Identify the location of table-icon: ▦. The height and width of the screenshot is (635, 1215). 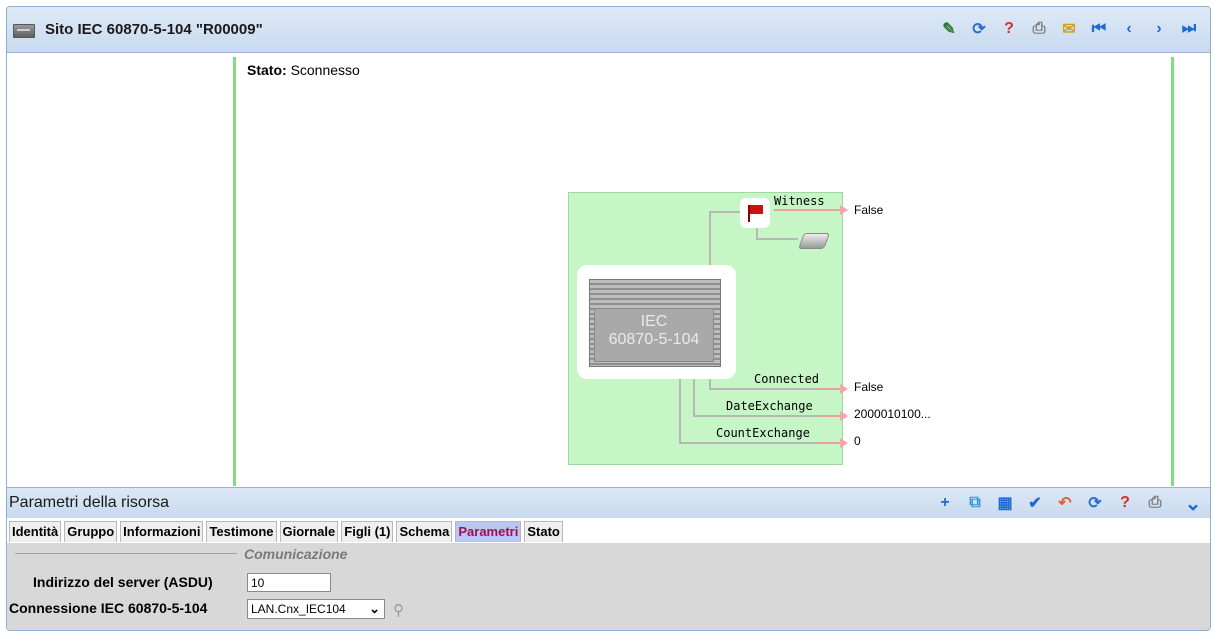
(1005, 503).